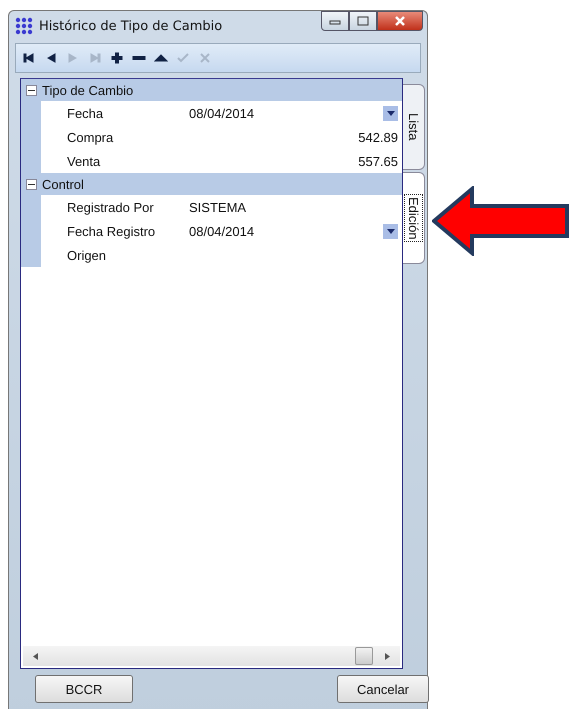 The height and width of the screenshot is (709, 569). I want to click on property-label: Registrado Por, so click(110, 207).